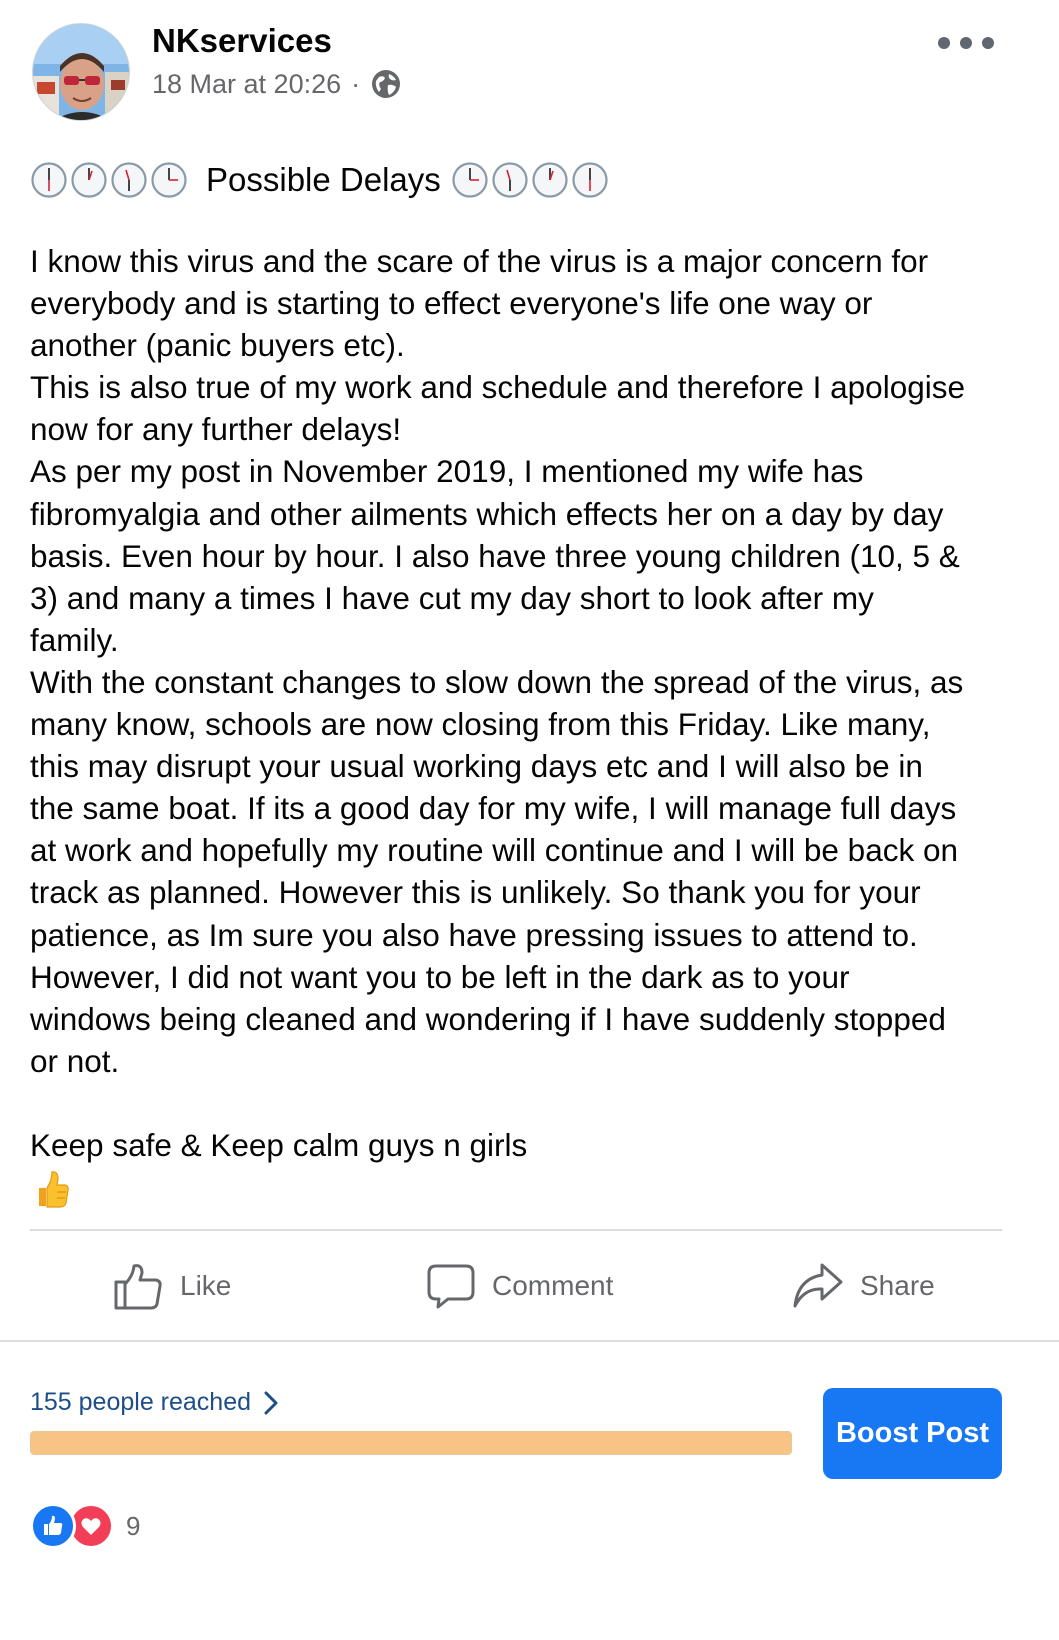  I want to click on people-reached-link: 155 people reached, so click(154, 1402).